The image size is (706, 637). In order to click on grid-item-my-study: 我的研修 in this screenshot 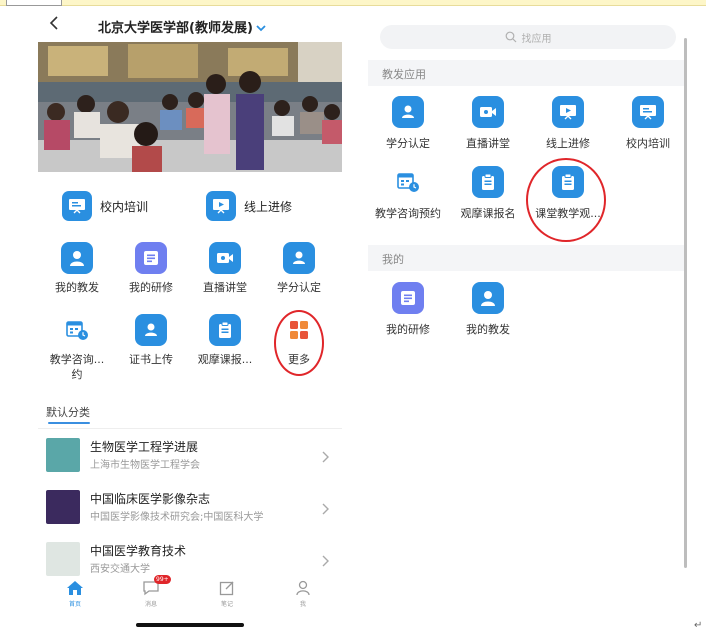, I will do `click(151, 268)`.